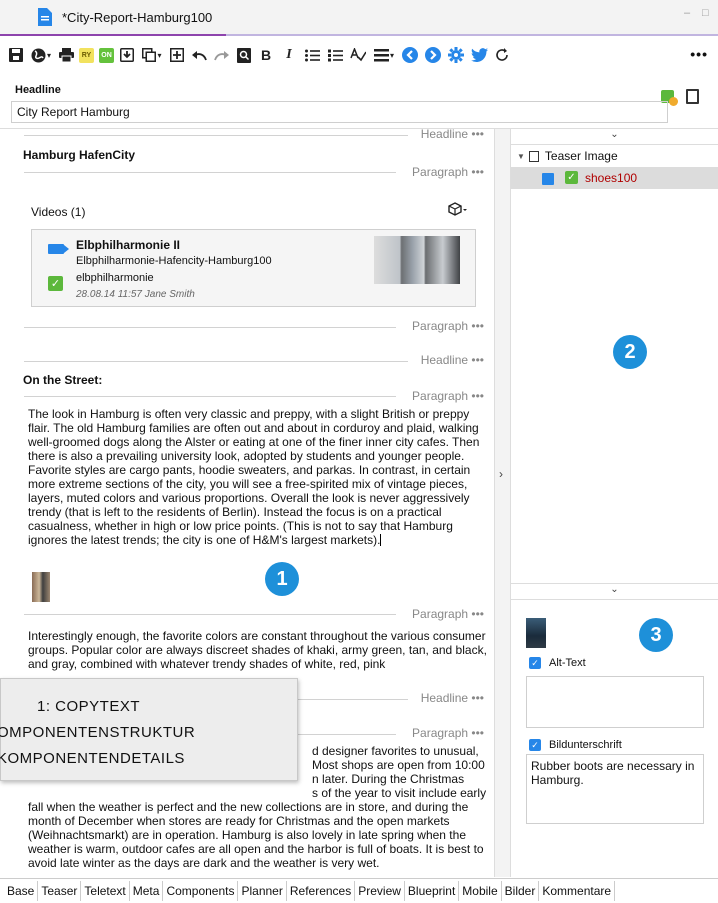  I want to click on paragraph-style-icon: ▾, so click(384, 55).